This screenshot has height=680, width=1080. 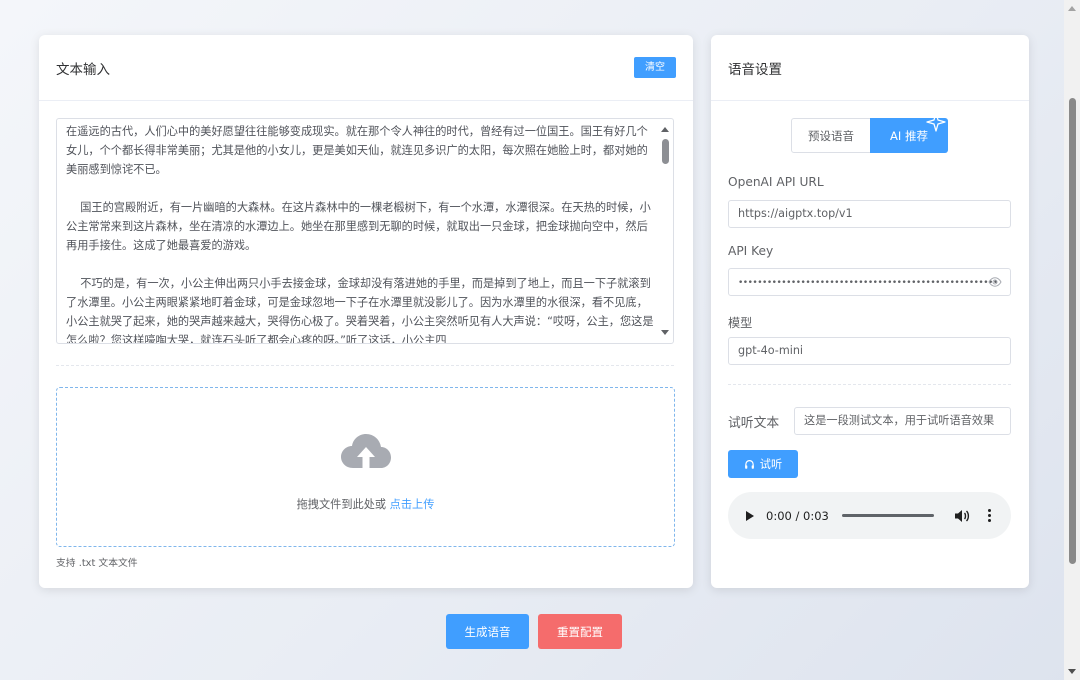 What do you see at coordinates (755, 69) in the screenshot?
I see `voice-card-title: 语音设置` at bounding box center [755, 69].